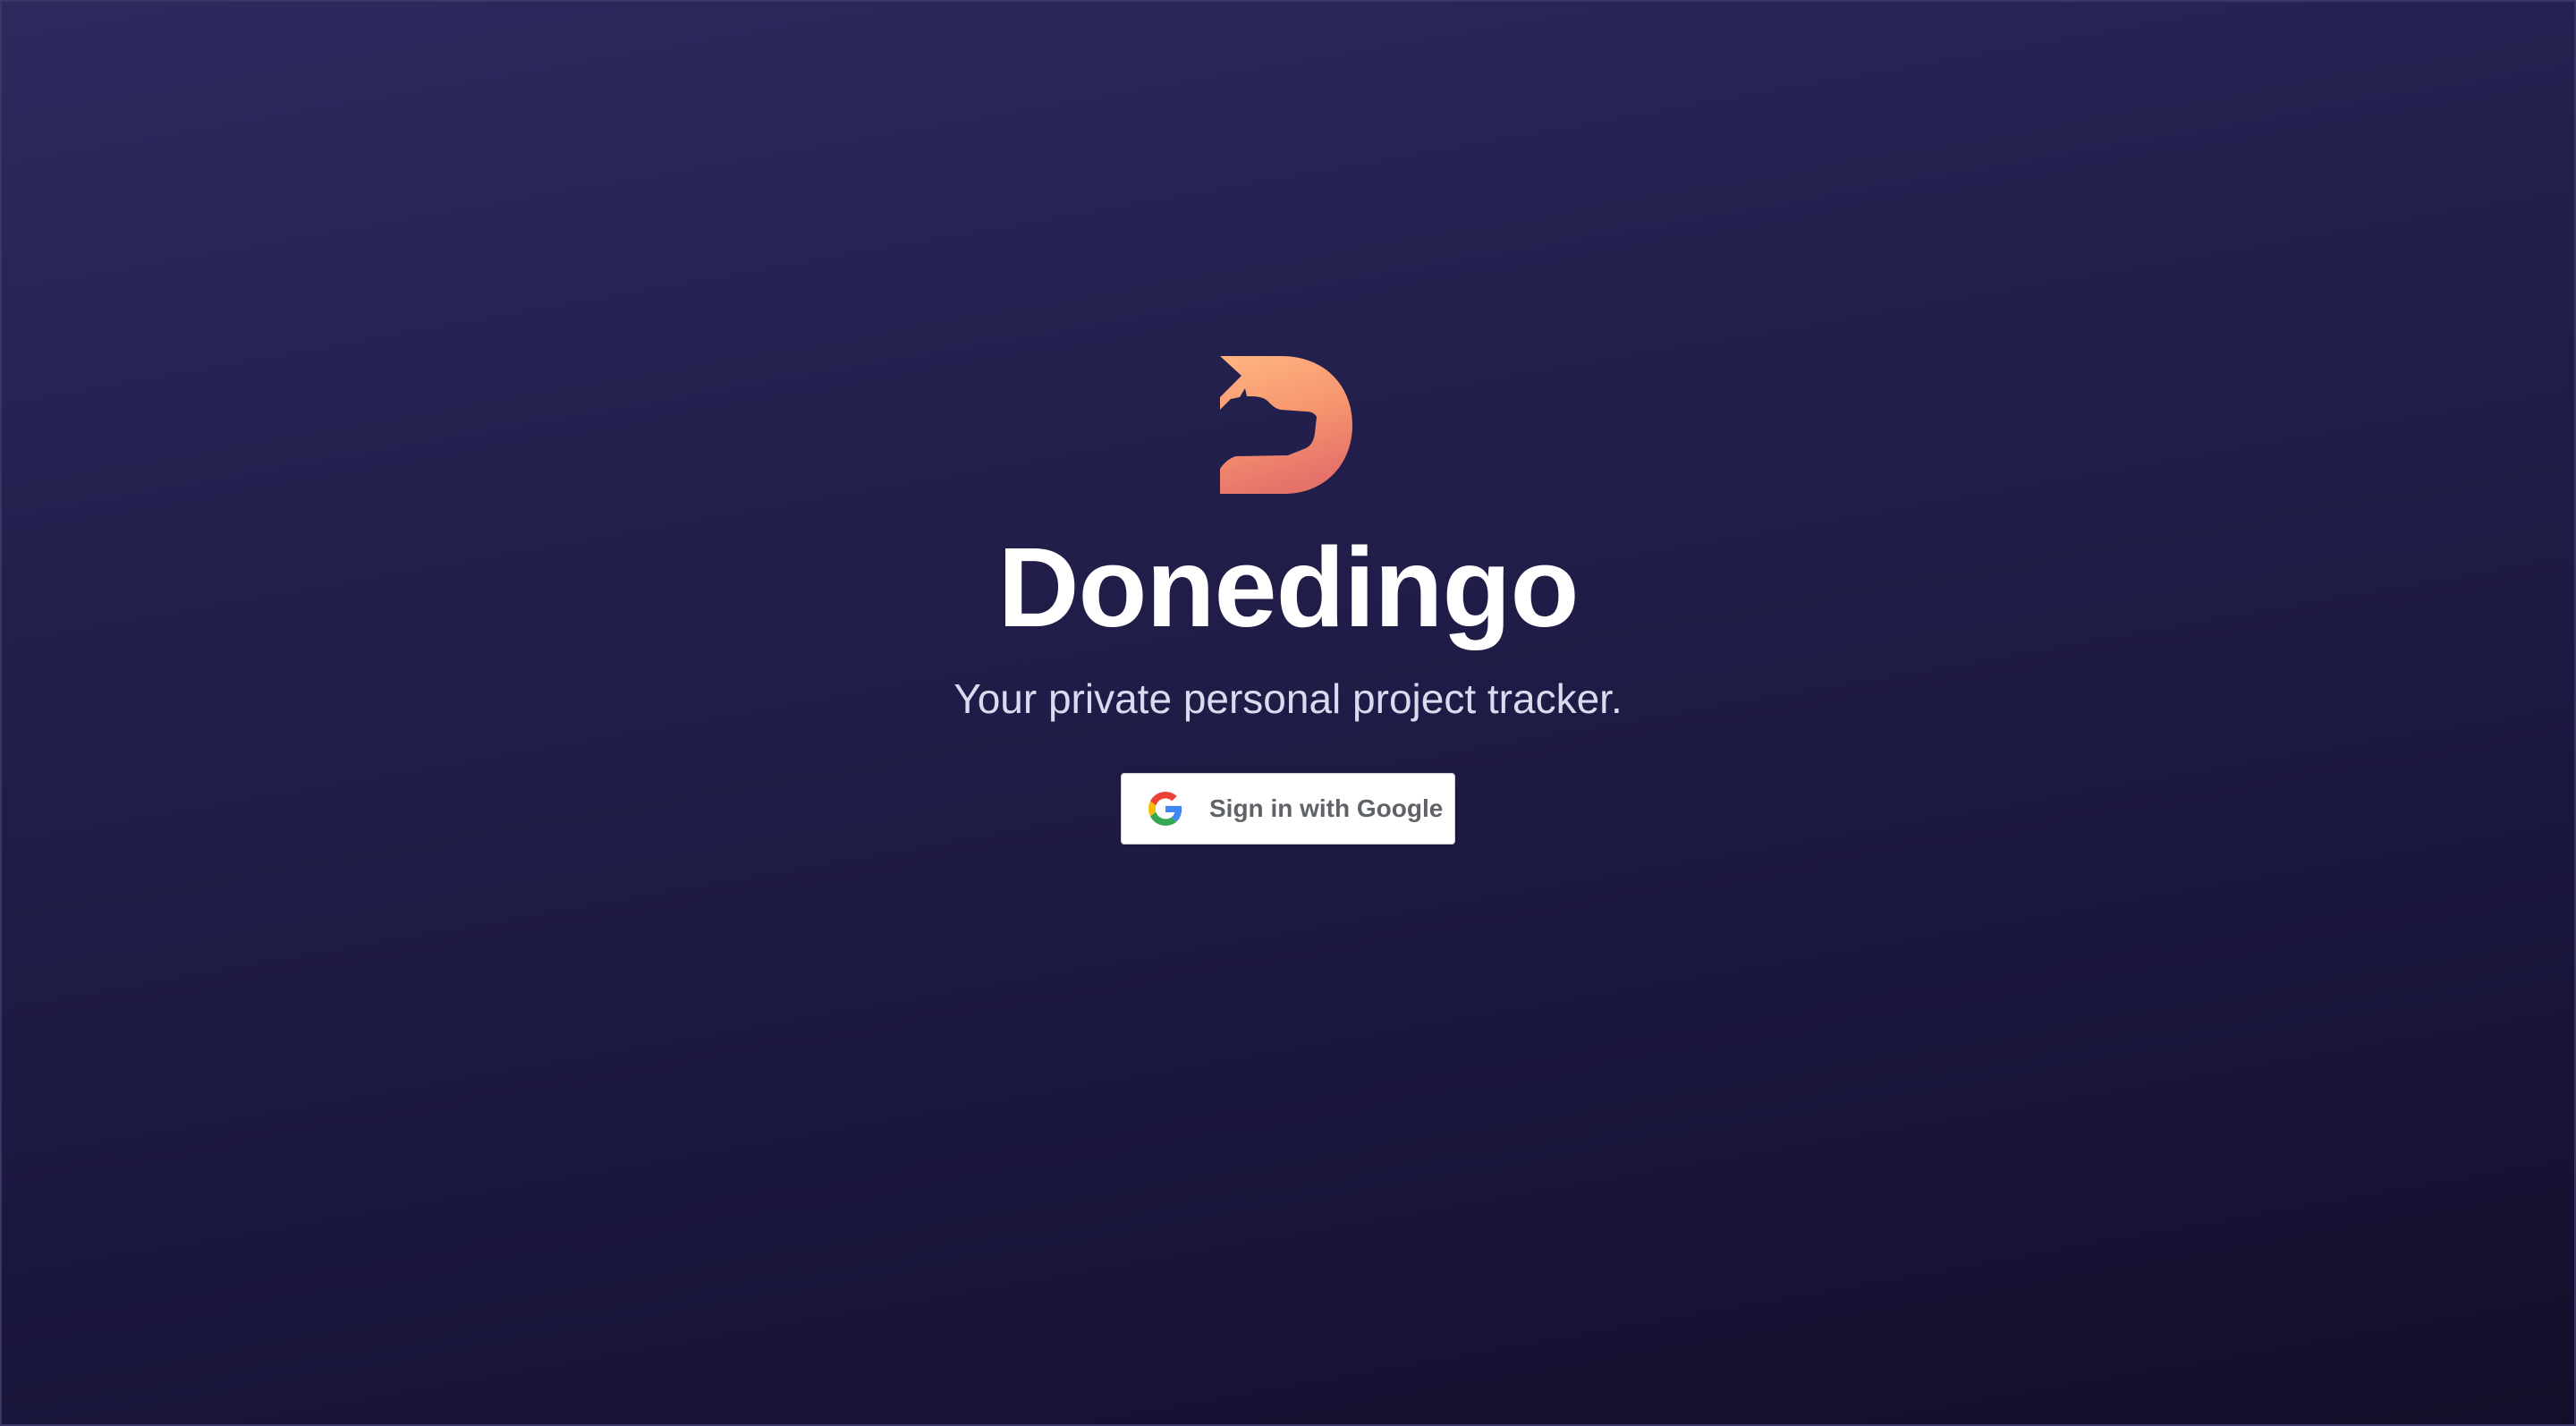 The image size is (2576, 1426). What do you see at coordinates (1326, 808) in the screenshot?
I see `google-button-label: Sign in with Google` at bounding box center [1326, 808].